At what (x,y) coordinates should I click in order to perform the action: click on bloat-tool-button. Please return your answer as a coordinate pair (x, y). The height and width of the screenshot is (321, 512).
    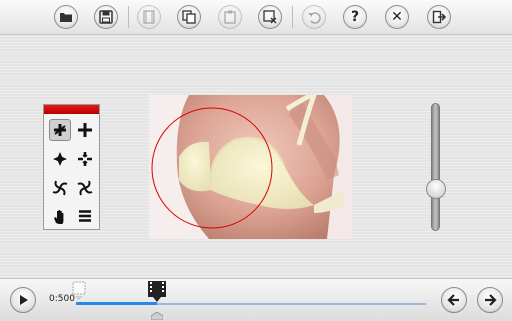
    Looking at the image, I should click on (85, 159).